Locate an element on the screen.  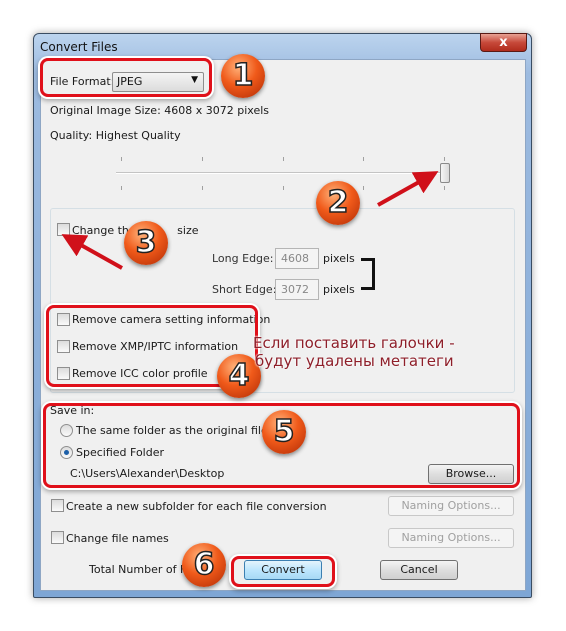
annotation-text-line-2: будут удалены метатеги is located at coordinates (354, 361).